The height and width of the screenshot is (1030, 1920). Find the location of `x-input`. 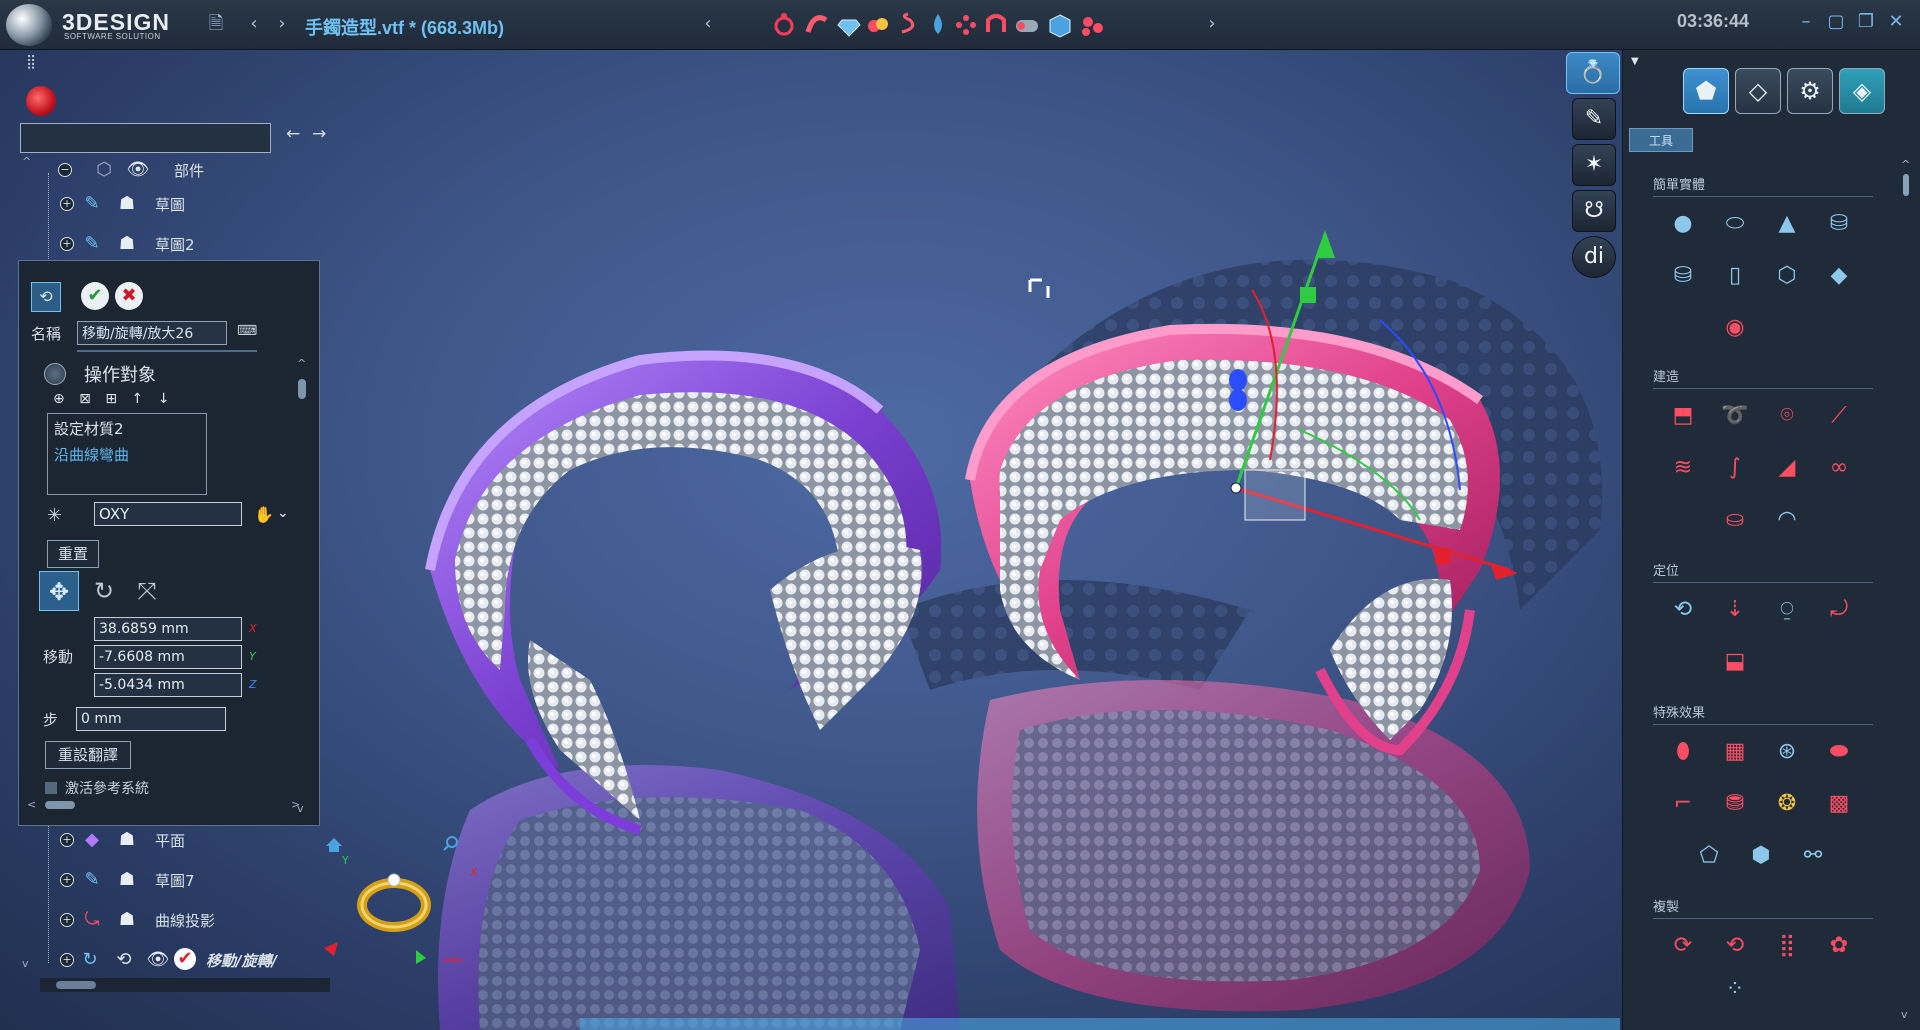

x-input is located at coordinates (168, 629).